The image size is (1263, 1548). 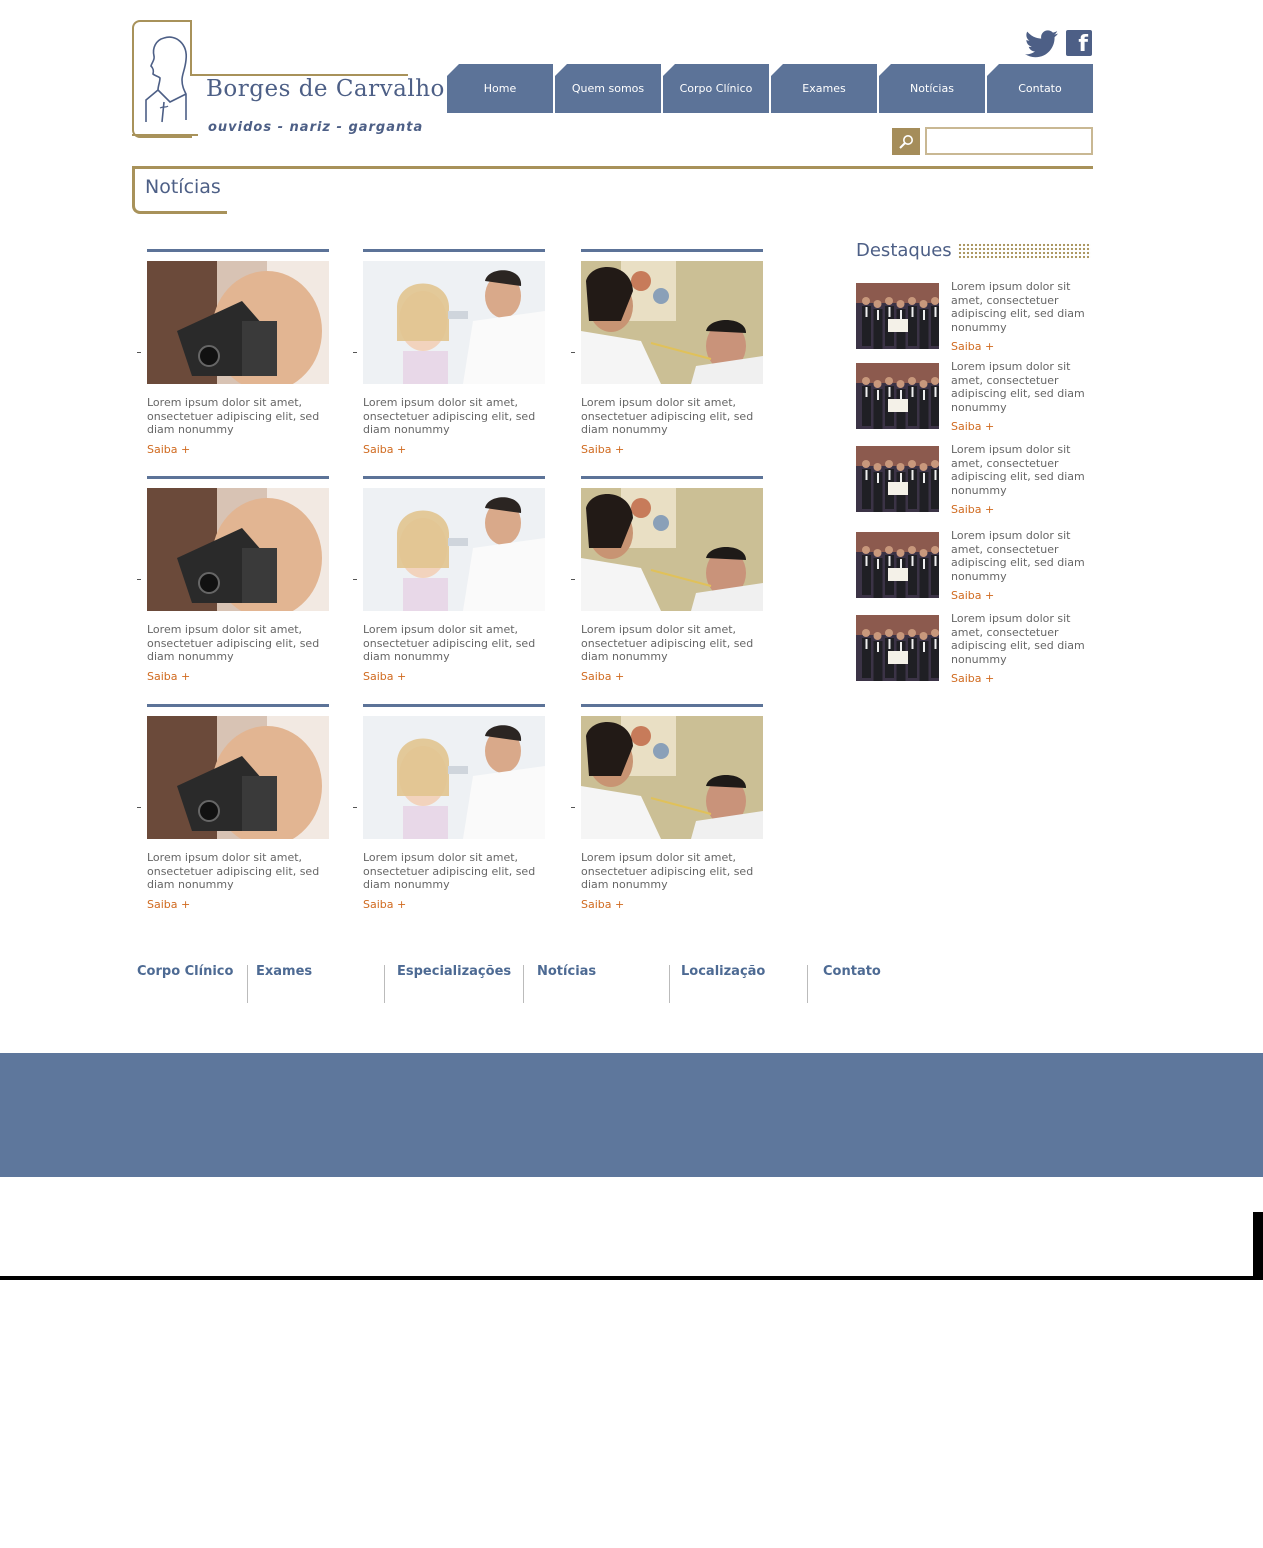 What do you see at coordinates (1040, 88) in the screenshot?
I see `nav-contato: Contato` at bounding box center [1040, 88].